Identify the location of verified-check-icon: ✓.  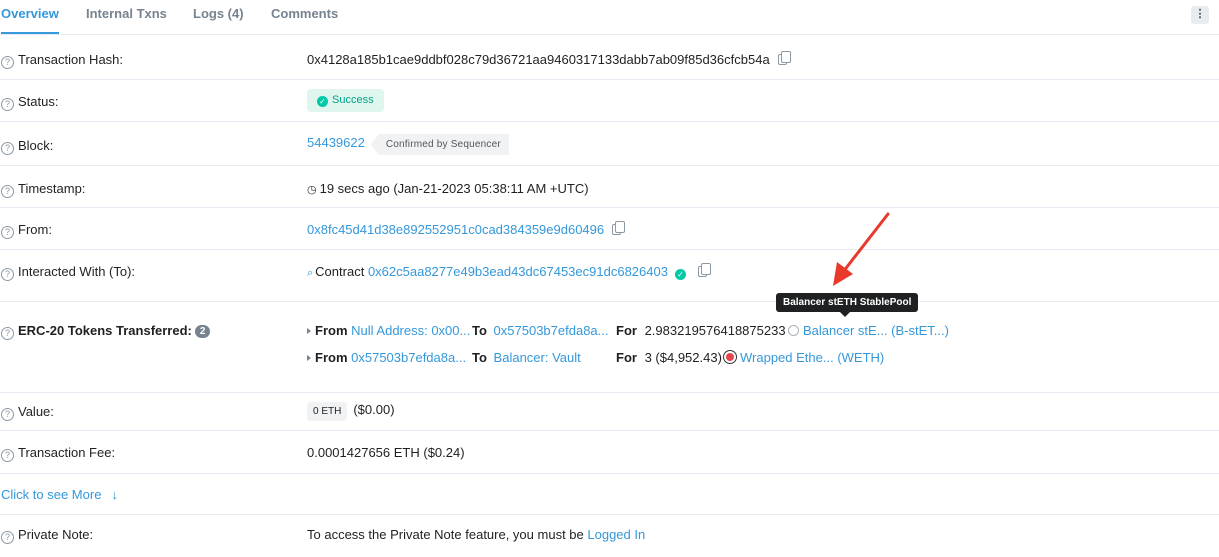
(680, 274).